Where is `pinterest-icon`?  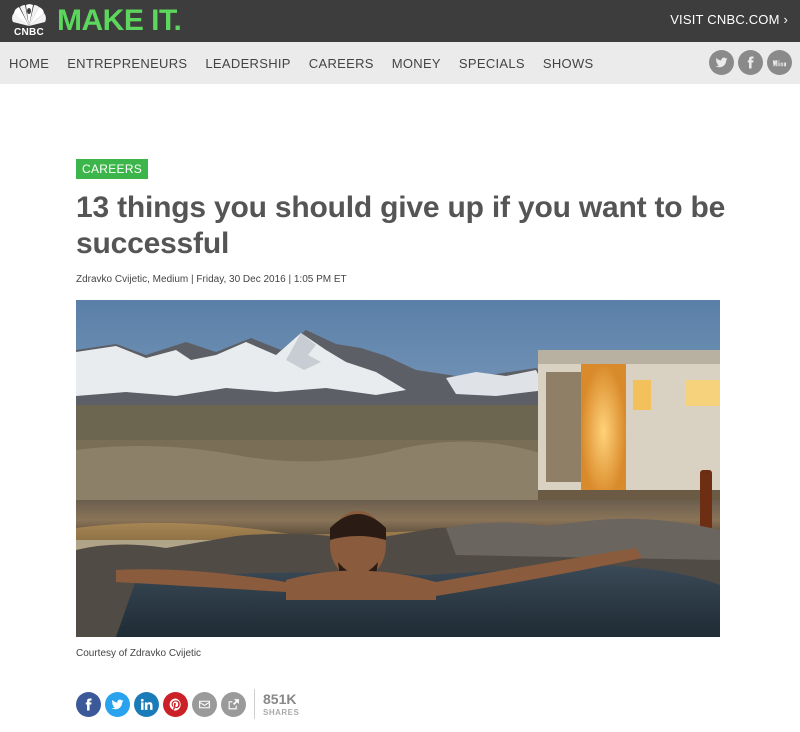 pinterest-icon is located at coordinates (175, 704).